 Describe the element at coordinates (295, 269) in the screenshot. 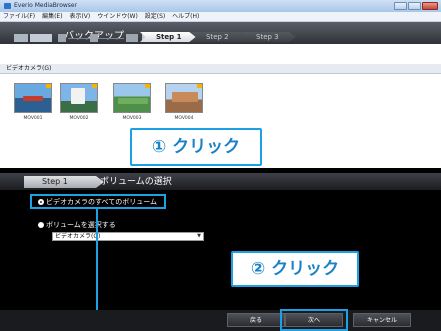

I see `callout-click-2: ② クリック` at that location.